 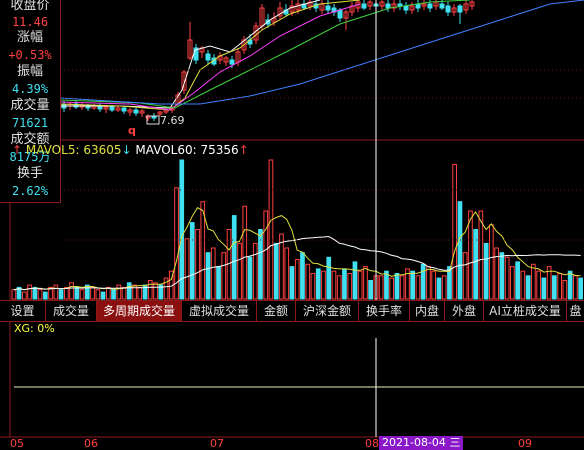 What do you see at coordinates (130, 150) in the screenshot?
I see `mavol-legend: ↑ MAVOL5: 63605↓ MAVOL60: 75356↑` at bounding box center [130, 150].